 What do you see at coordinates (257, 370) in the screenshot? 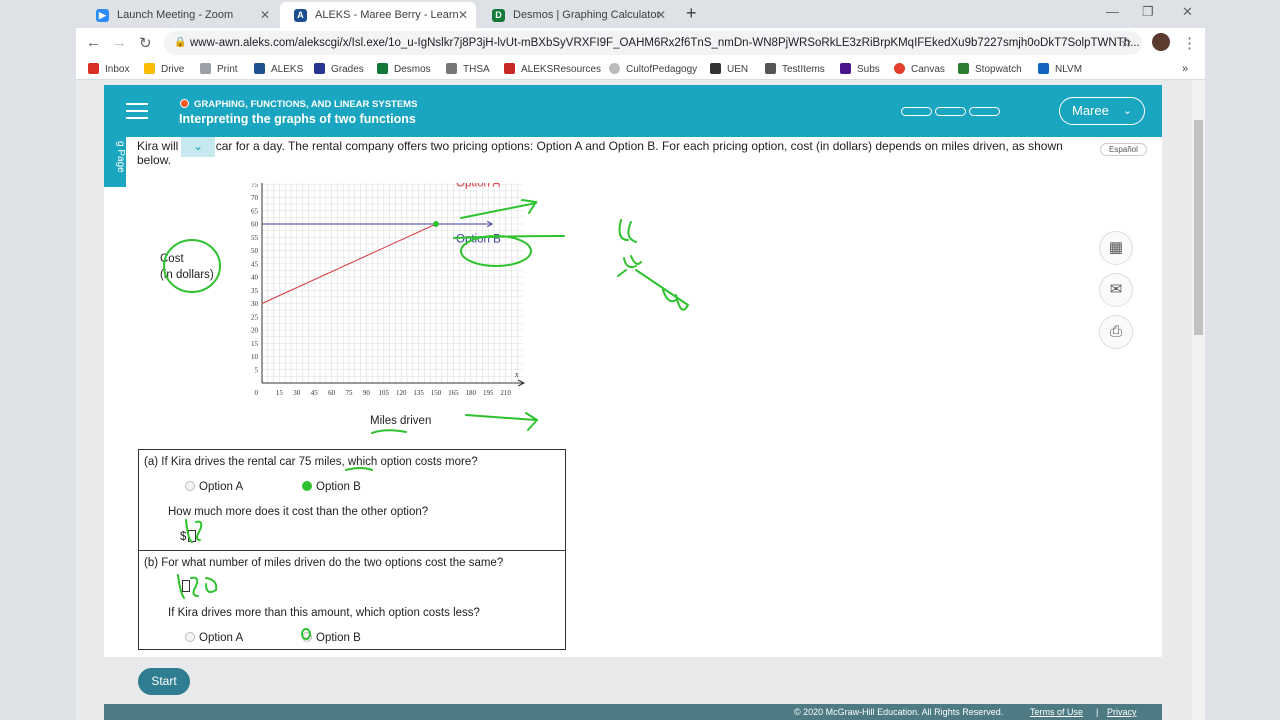
I see `y-tick-label: 5` at bounding box center [257, 370].